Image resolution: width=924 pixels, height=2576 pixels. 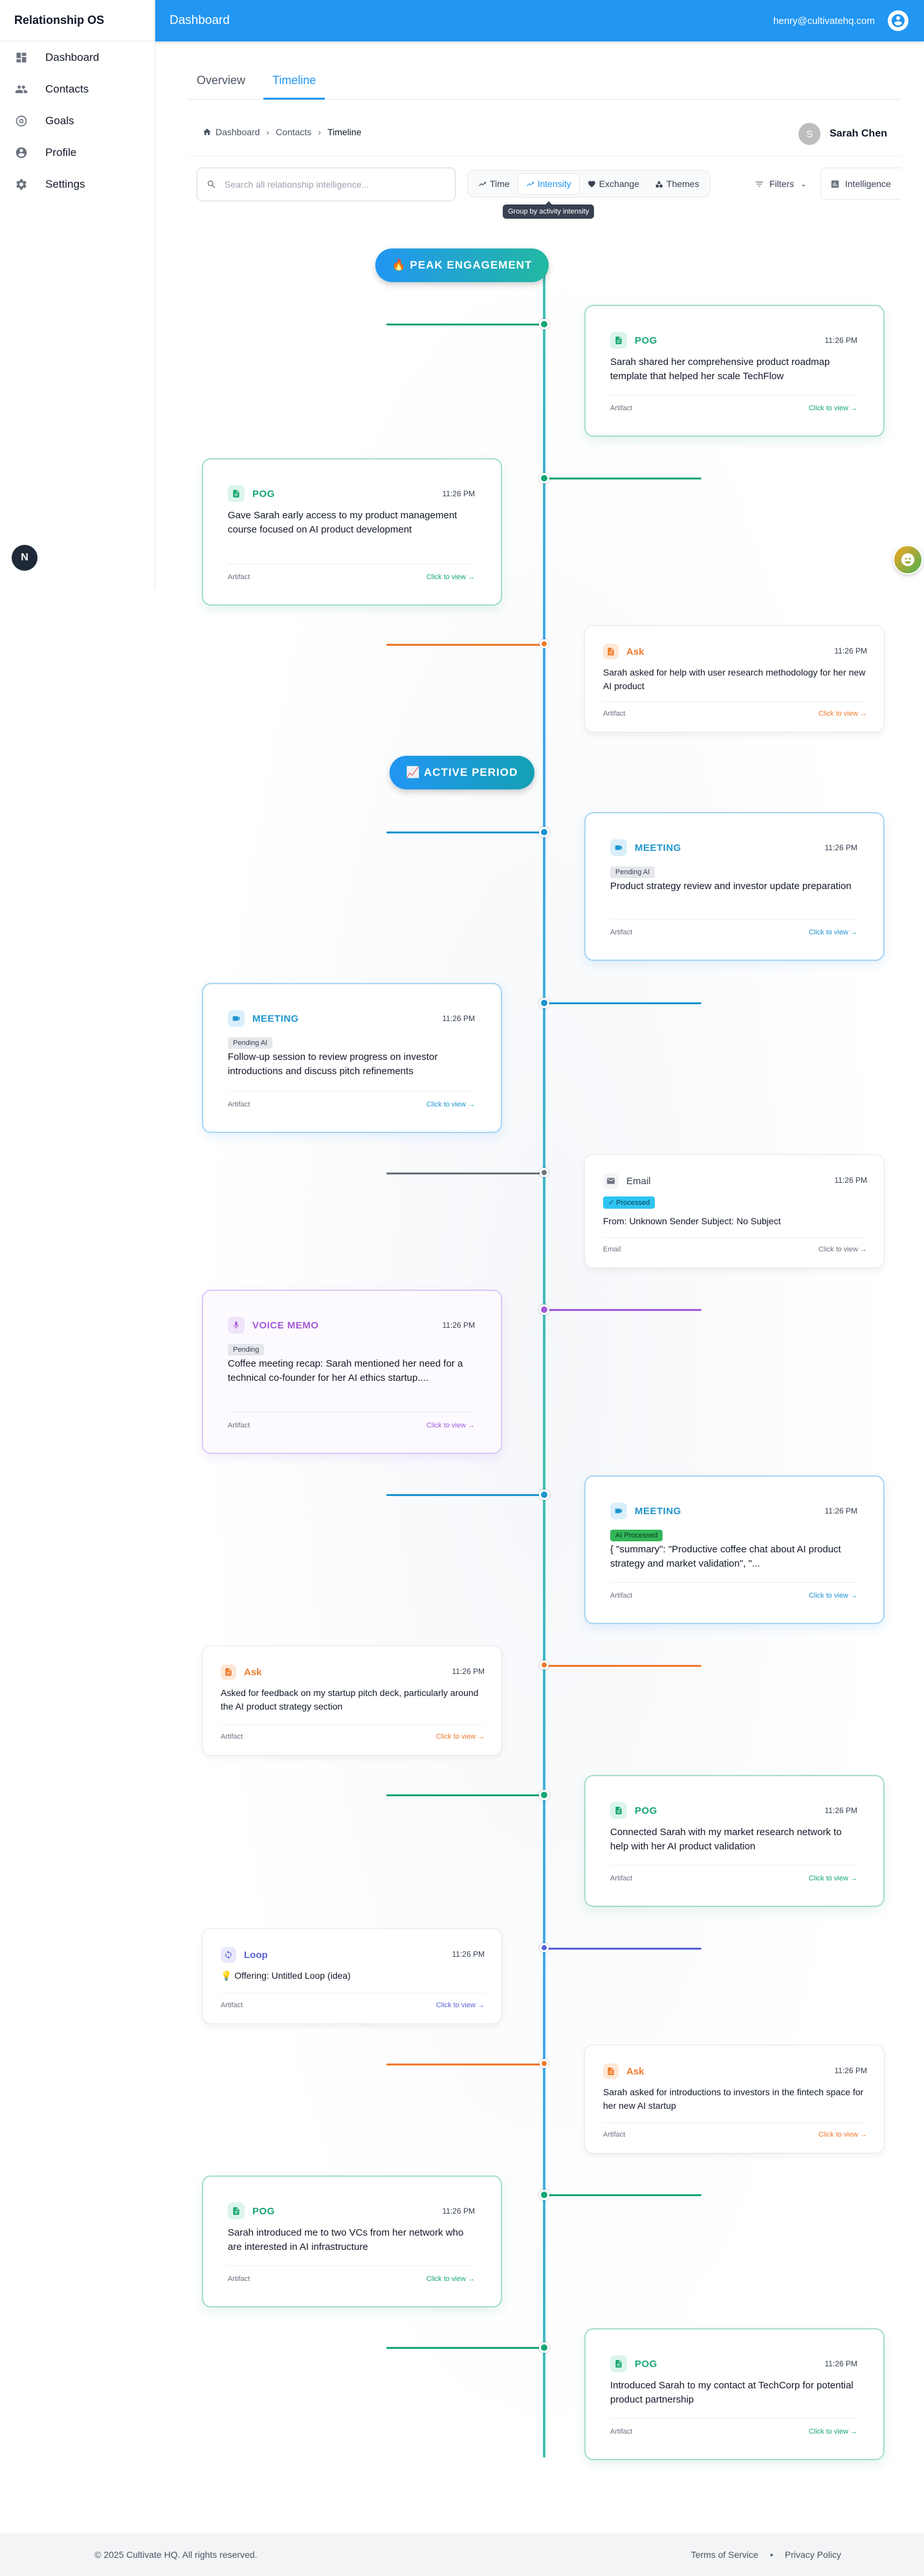 What do you see at coordinates (228, 1955) in the screenshot?
I see `loop-icon` at bounding box center [228, 1955].